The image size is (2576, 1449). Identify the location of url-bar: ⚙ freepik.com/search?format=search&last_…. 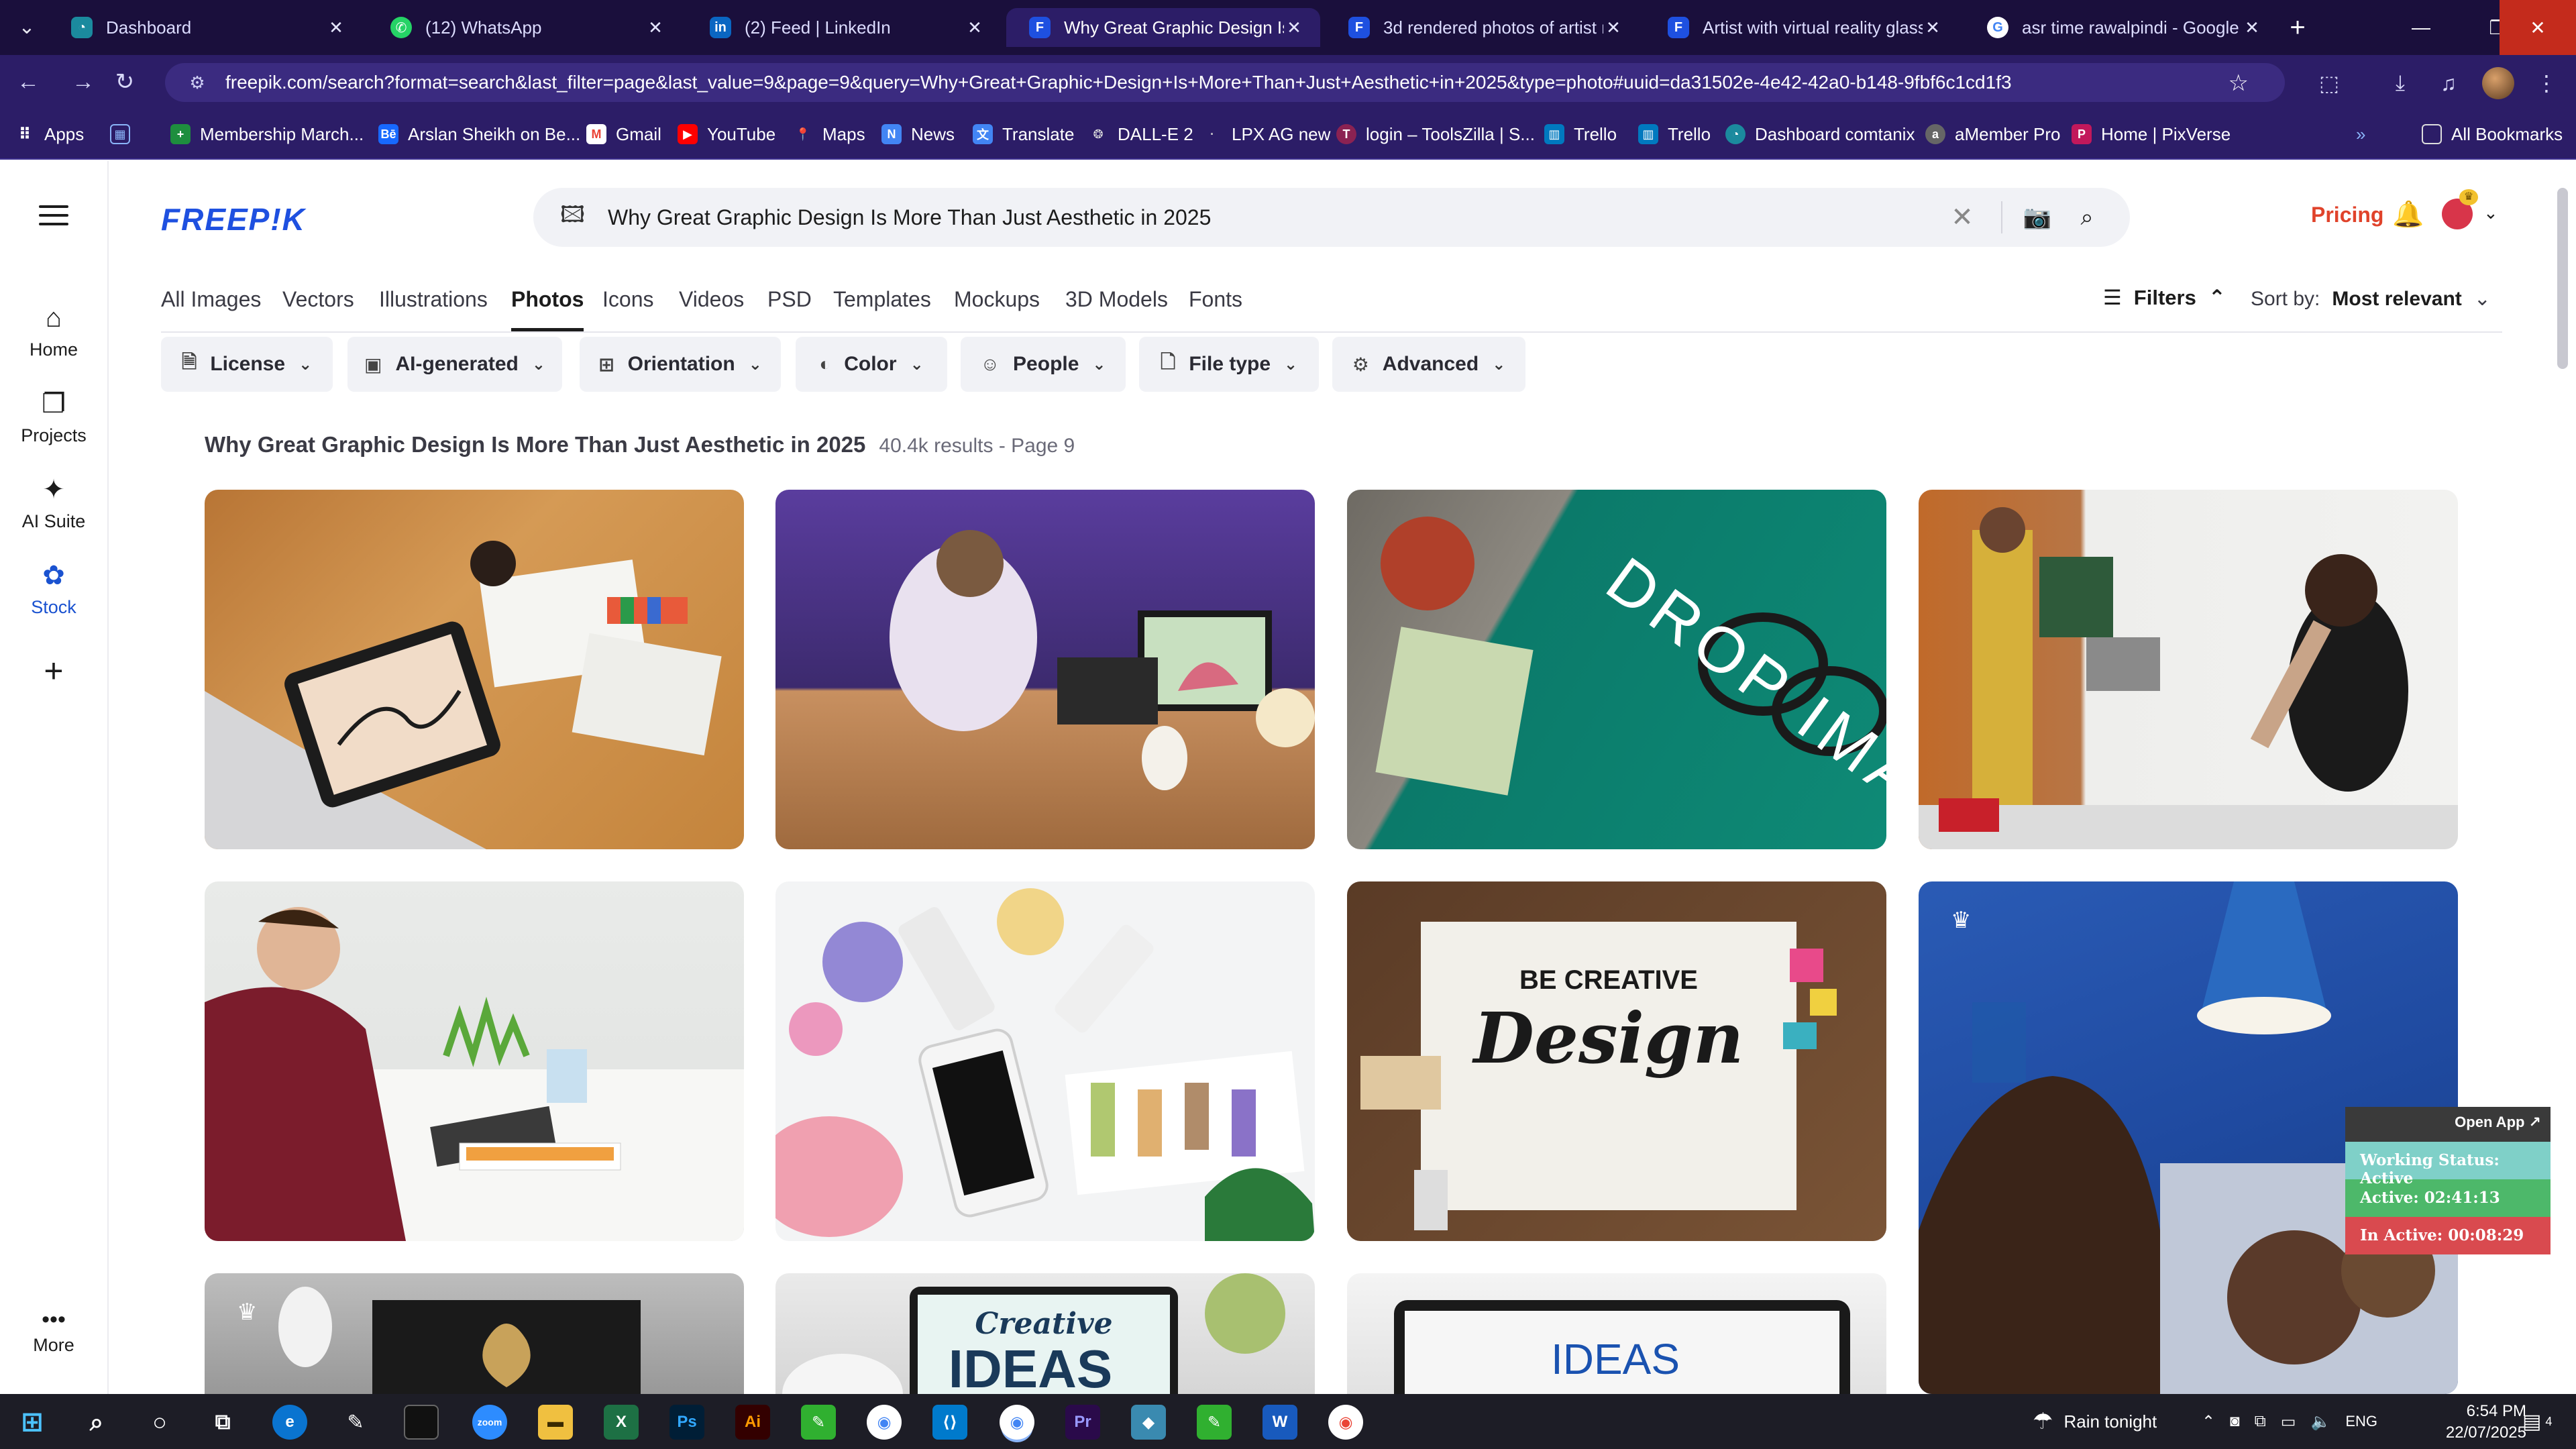
(1225, 82).